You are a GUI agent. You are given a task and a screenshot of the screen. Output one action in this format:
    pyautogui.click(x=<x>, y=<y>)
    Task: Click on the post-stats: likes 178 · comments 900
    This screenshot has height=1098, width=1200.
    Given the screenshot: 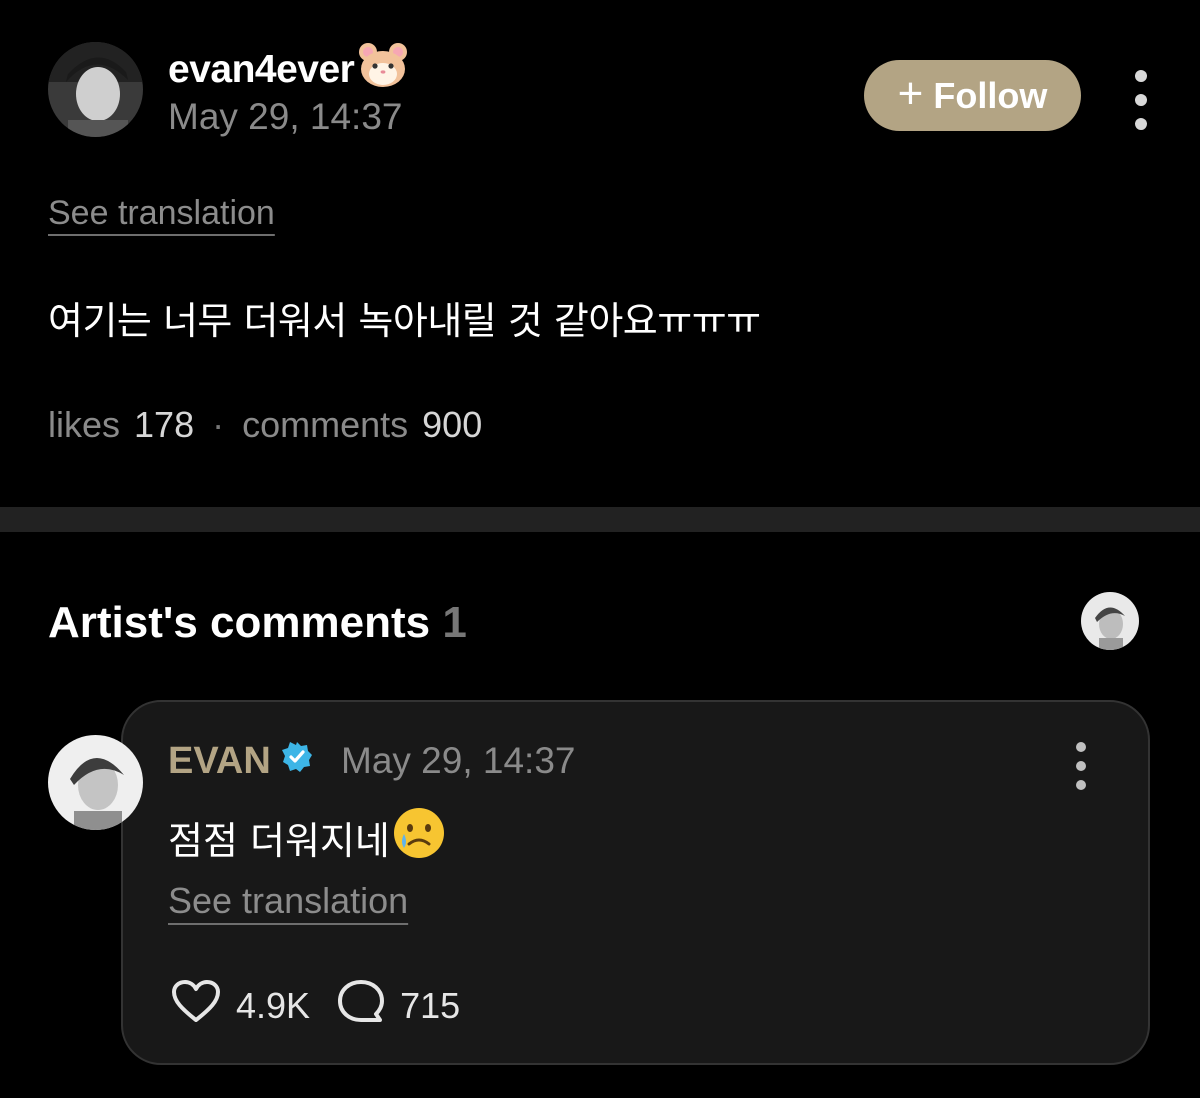 What is the action you would take?
    pyautogui.click(x=265, y=425)
    